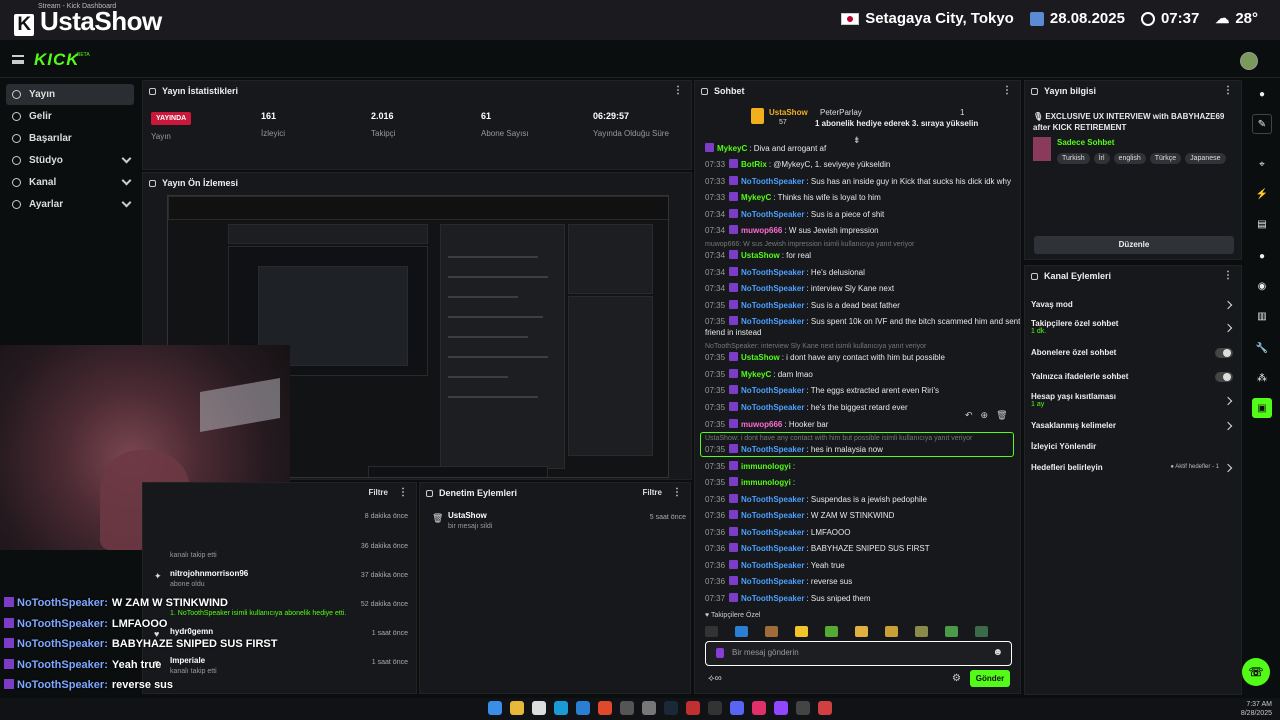  Describe the element at coordinates (1073, 158) in the screenshot. I see `tag: Turkish` at that location.